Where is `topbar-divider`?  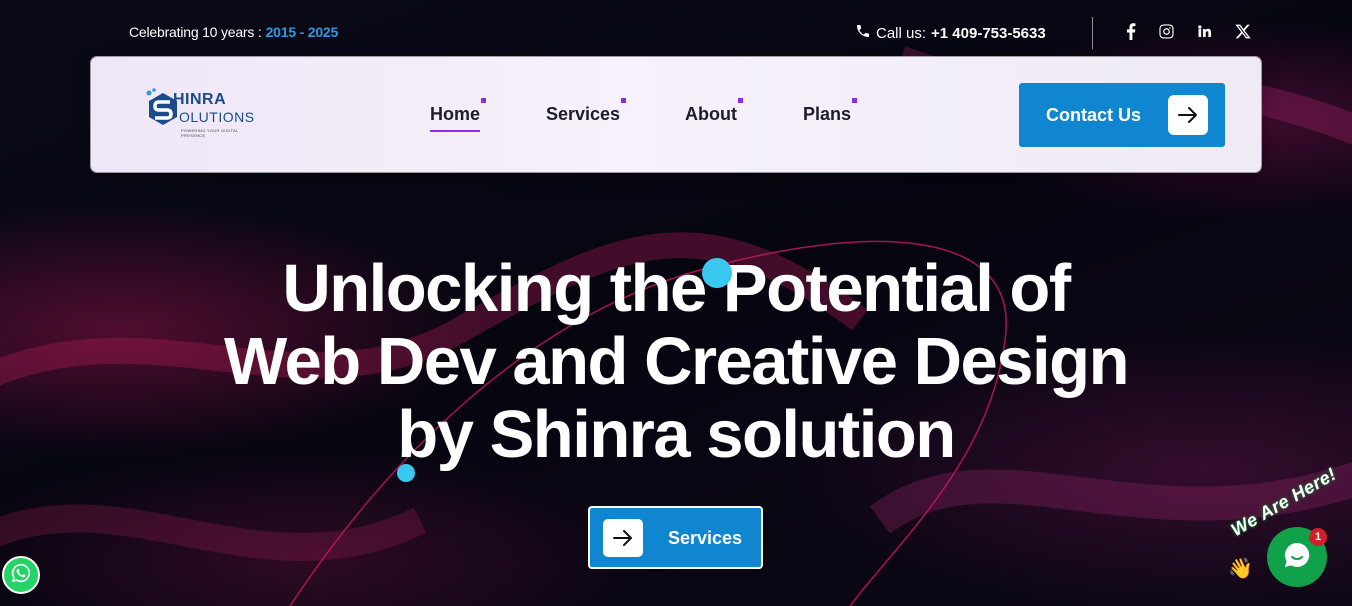
topbar-divider is located at coordinates (1092, 33).